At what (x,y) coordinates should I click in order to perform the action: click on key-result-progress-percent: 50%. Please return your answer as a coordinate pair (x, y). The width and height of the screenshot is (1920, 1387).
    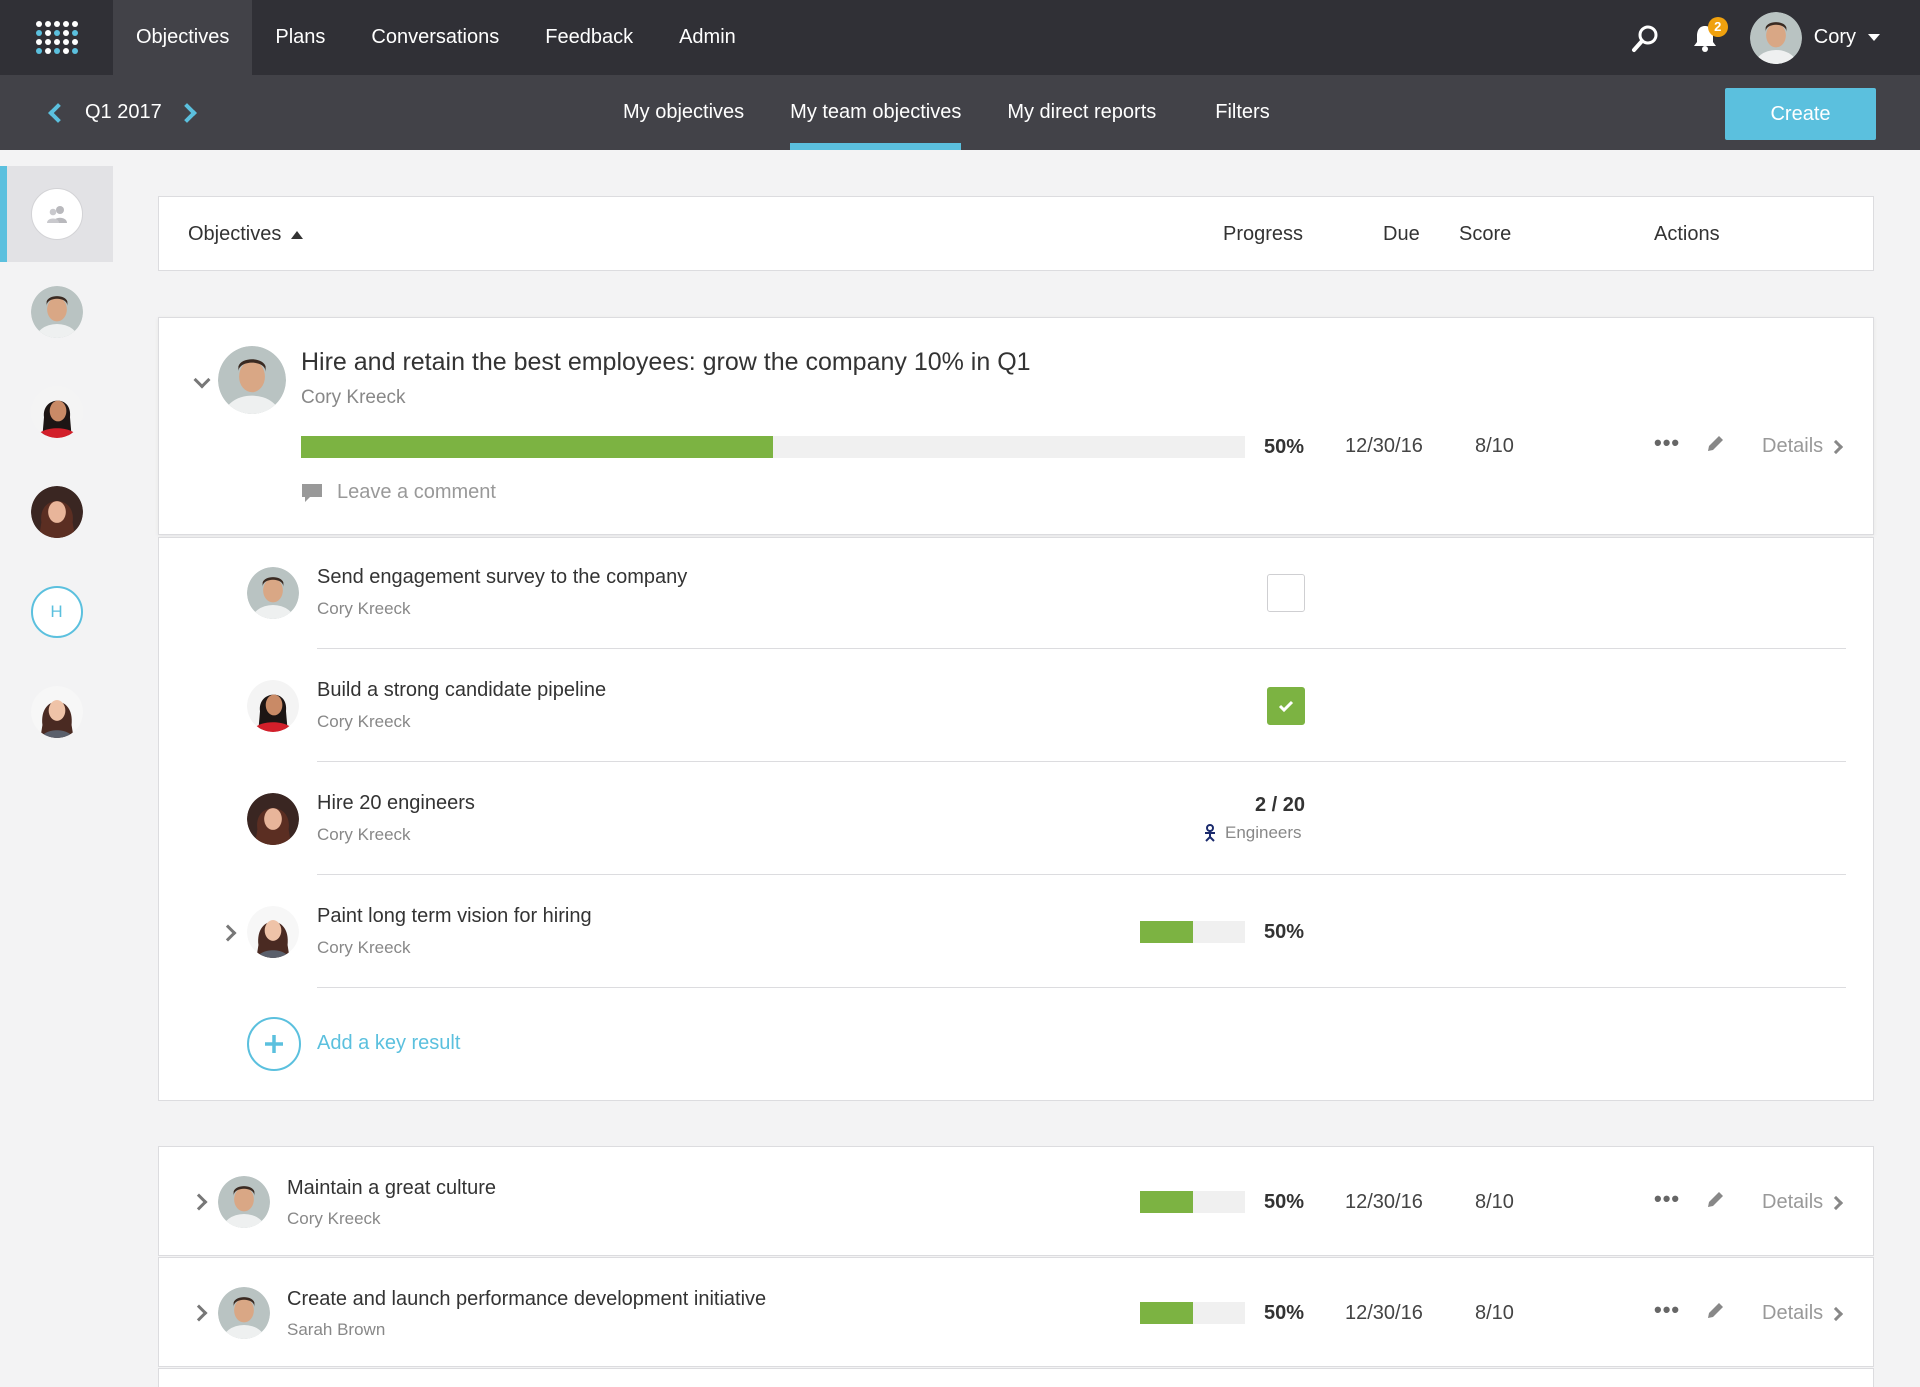
    Looking at the image, I should click on (1284, 932).